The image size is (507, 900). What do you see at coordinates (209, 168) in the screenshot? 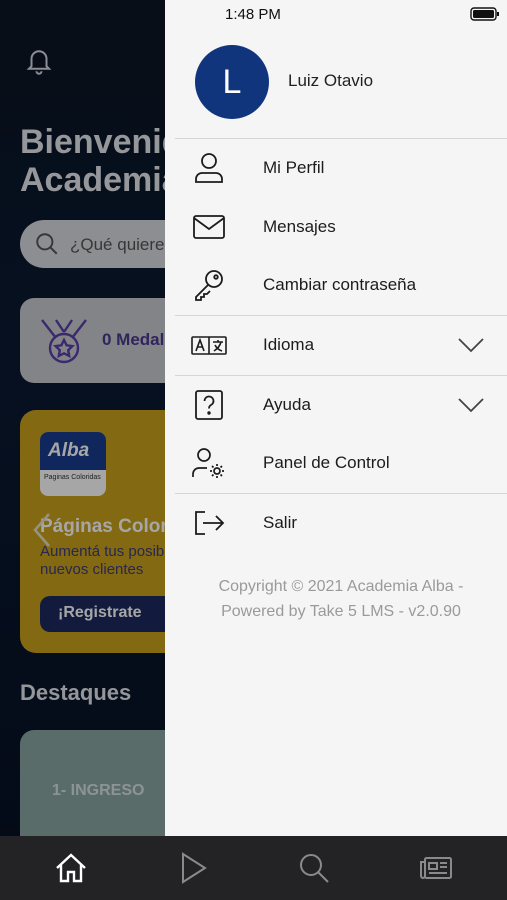
I see `user-icon` at bounding box center [209, 168].